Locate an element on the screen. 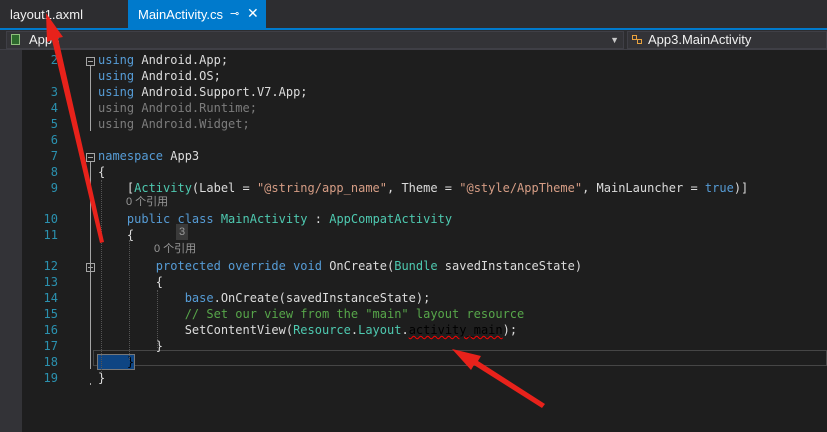 The height and width of the screenshot is (432, 827). code-token: (Label = is located at coordinates (224, 188).